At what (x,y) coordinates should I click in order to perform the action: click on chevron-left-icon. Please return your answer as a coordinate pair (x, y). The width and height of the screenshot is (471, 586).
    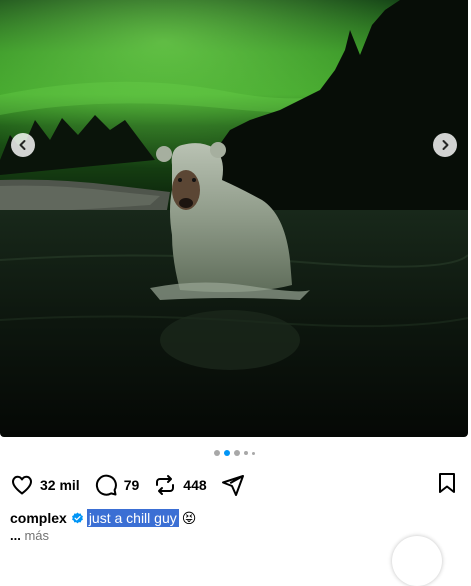
    Looking at the image, I should click on (22, 145).